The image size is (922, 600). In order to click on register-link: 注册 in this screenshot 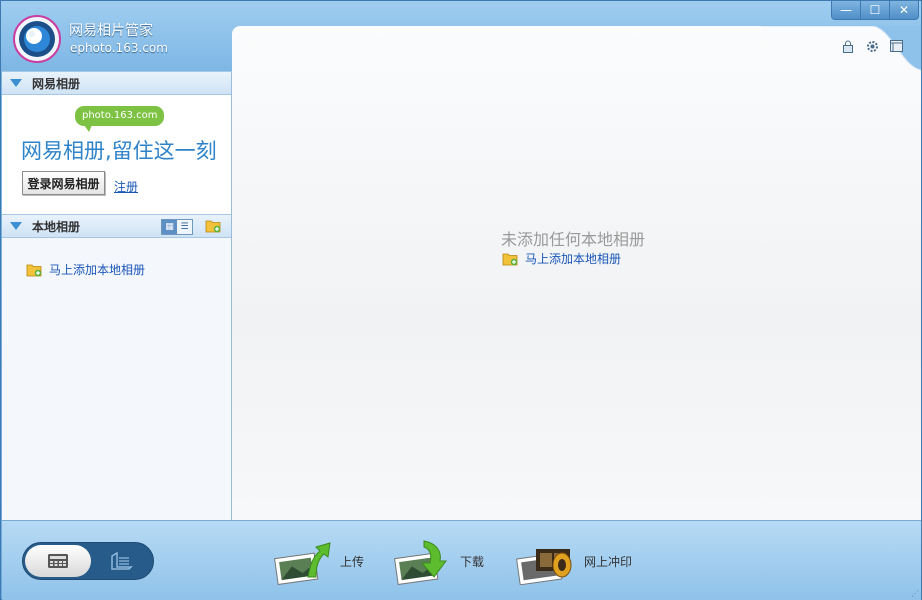, I will do `click(126, 186)`.